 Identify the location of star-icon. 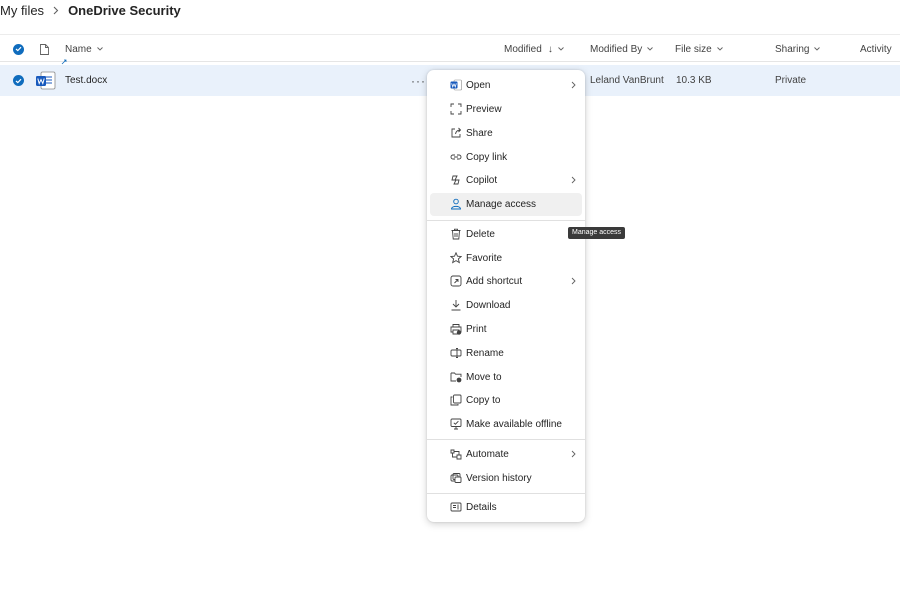
(456, 258).